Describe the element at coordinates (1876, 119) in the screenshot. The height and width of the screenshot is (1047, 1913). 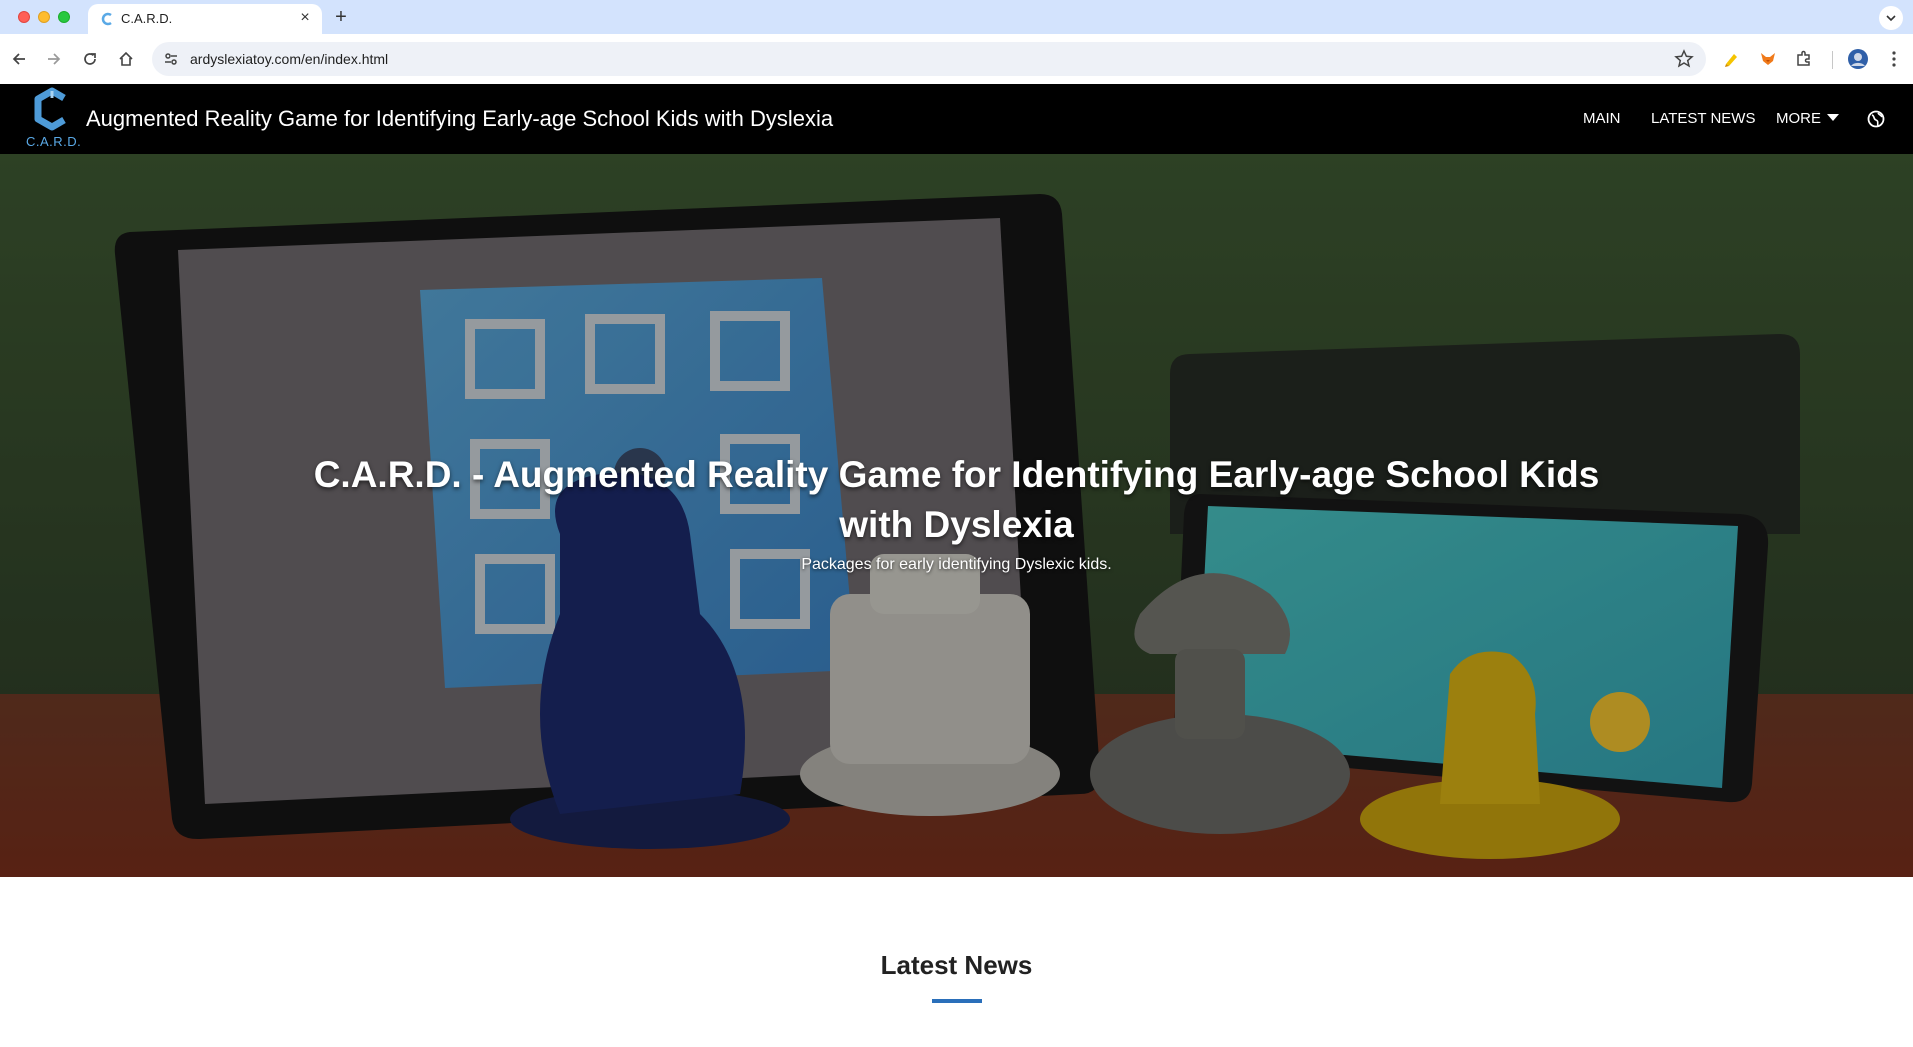
I see `globe-icon` at that location.